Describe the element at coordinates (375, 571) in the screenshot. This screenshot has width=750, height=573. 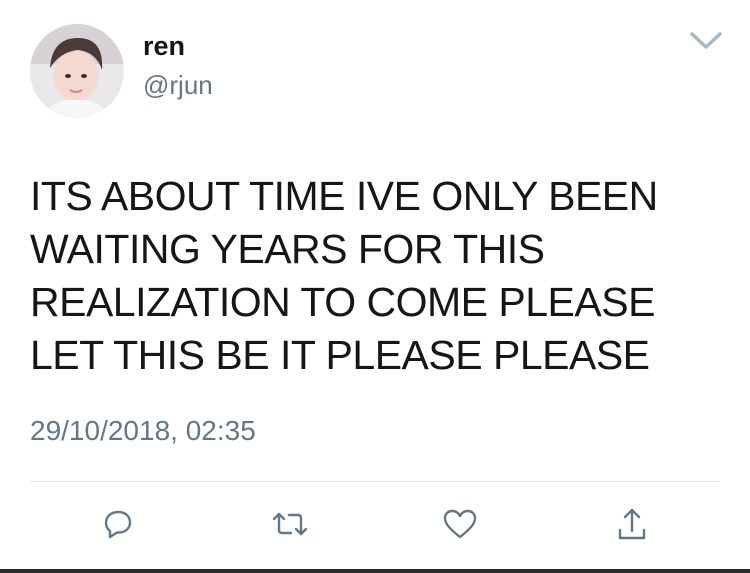
I see `bottom-border` at that location.